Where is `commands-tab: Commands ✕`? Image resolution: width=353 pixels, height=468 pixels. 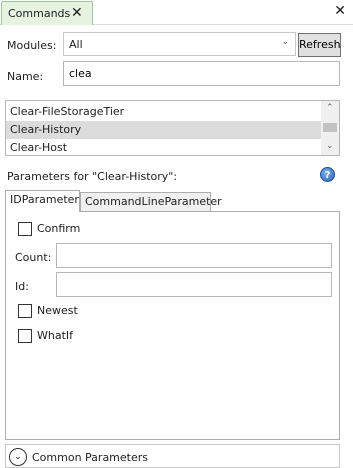
commands-tab: Commands ✕ is located at coordinates (47, 13).